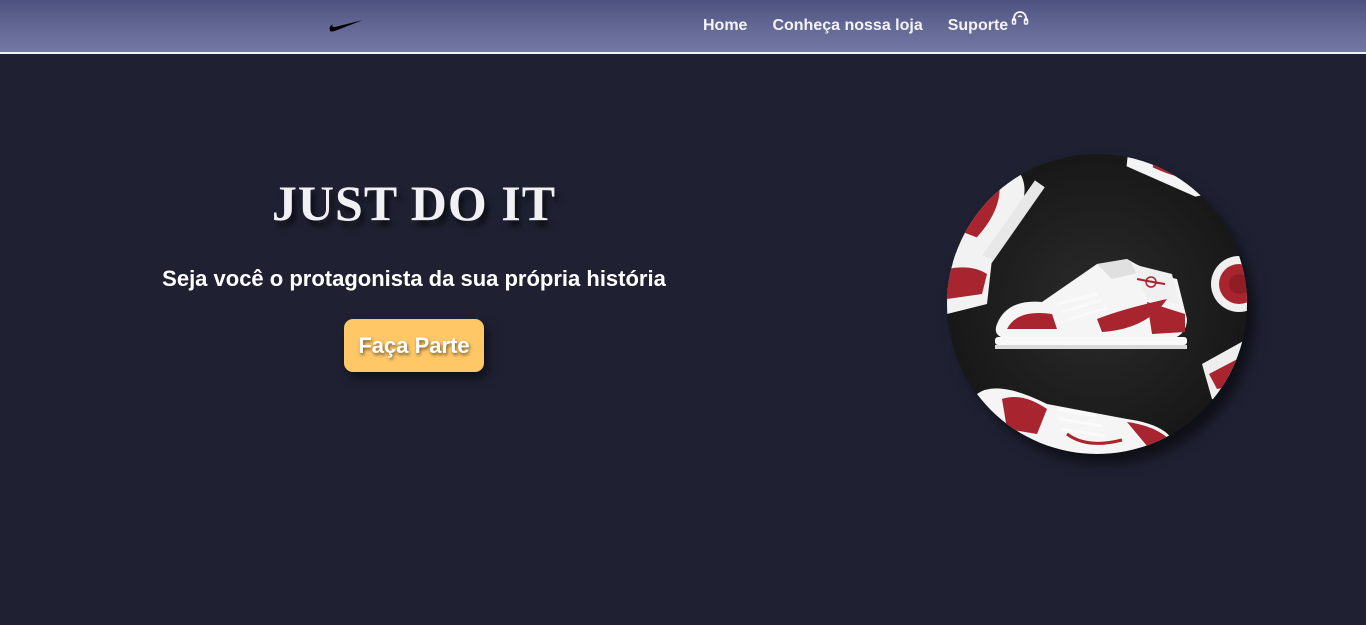  I want to click on join-button: Faça Parte, so click(414, 345).